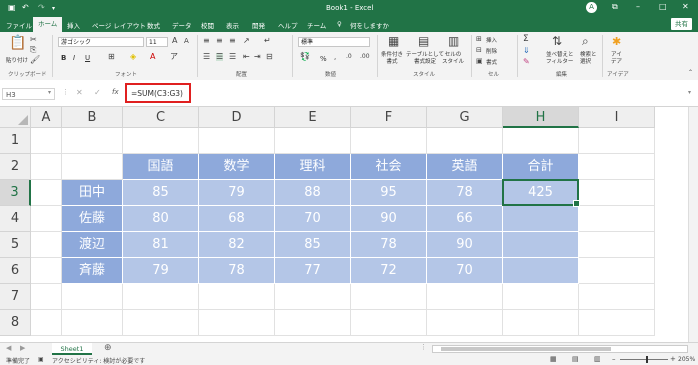 Image resolution: width=698 pixels, height=365 pixels. Describe the element at coordinates (92, 323) in the screenshot. I see `cell-b8` at that location.